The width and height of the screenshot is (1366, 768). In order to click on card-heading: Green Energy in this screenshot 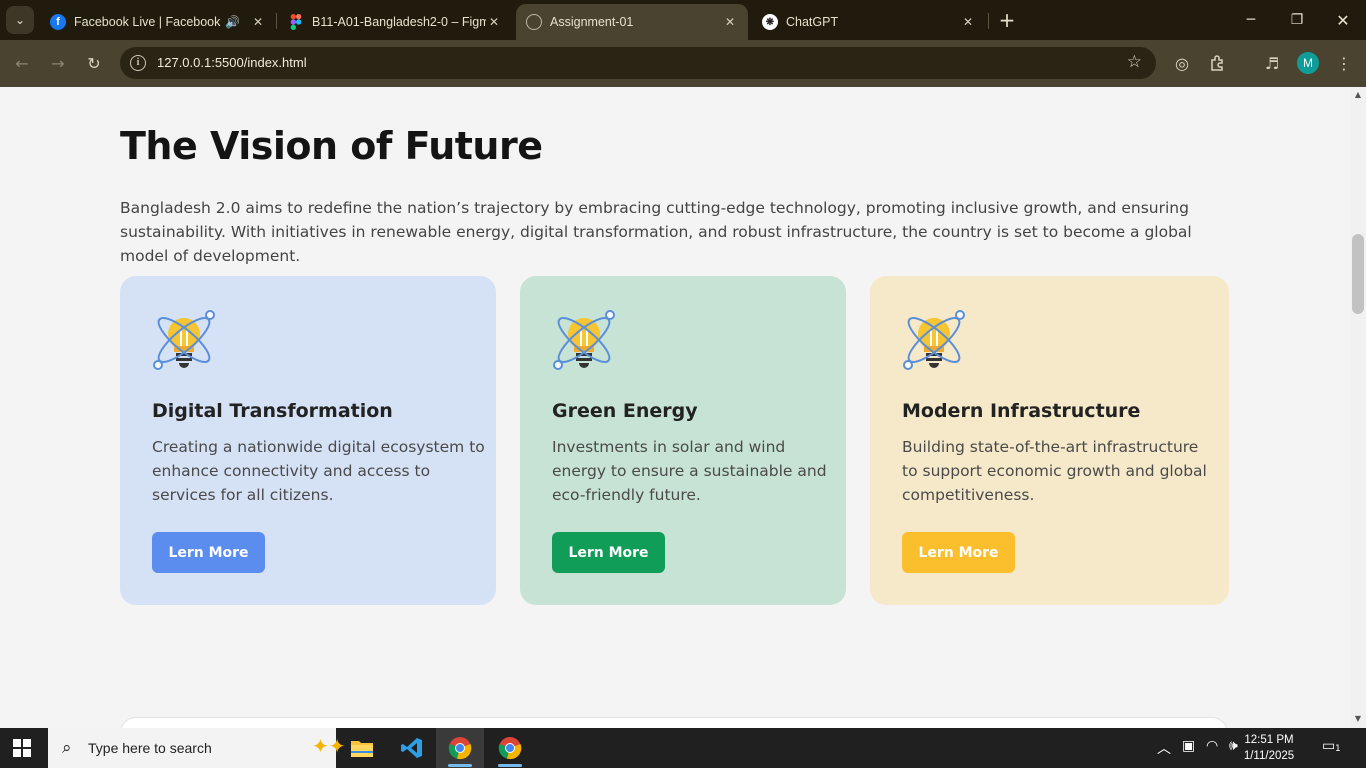, I will do `click(625, 411)`.